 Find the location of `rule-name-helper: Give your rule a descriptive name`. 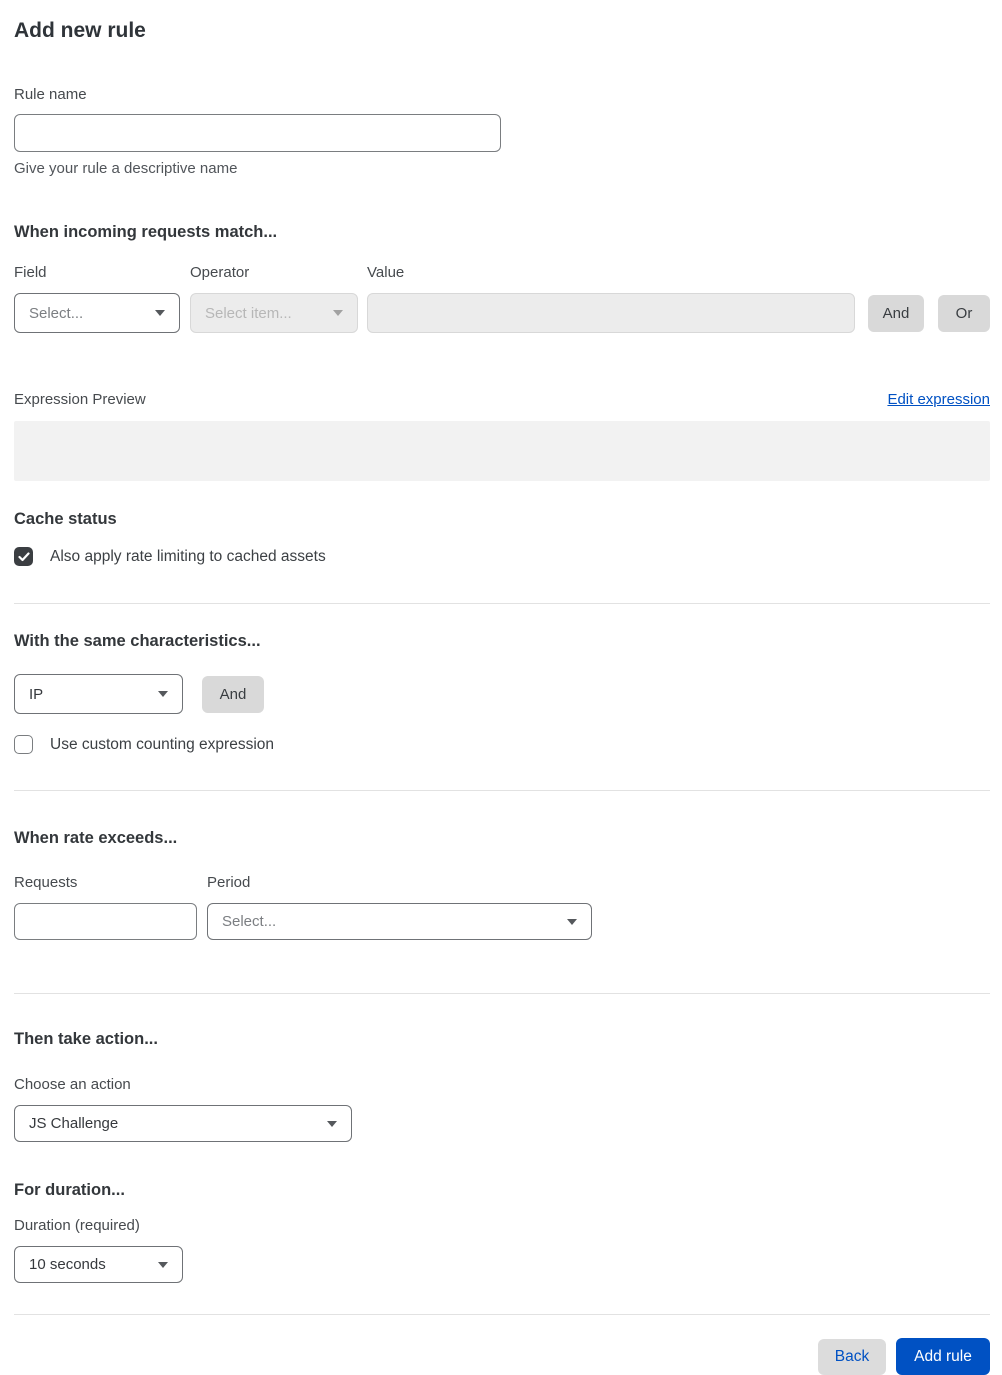

rule-name-helper: Give your rule a descriptive name is located at coordinates (126, 168).